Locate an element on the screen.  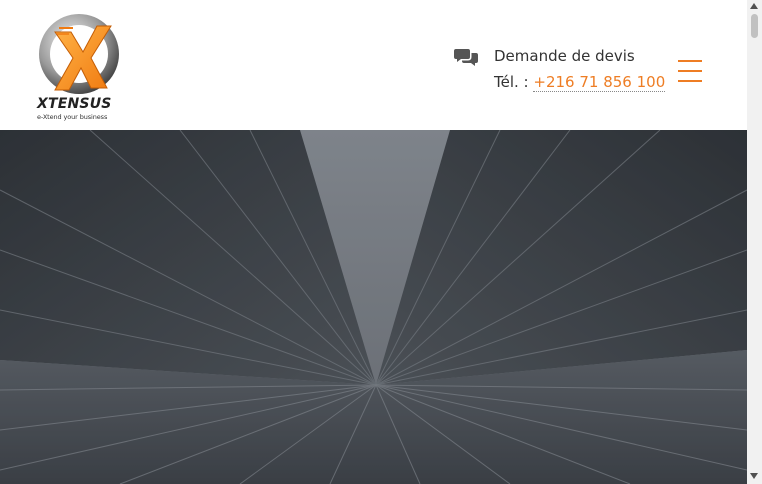
brand-tagline: e-Xtend your business is located at coordinates (72, 117).